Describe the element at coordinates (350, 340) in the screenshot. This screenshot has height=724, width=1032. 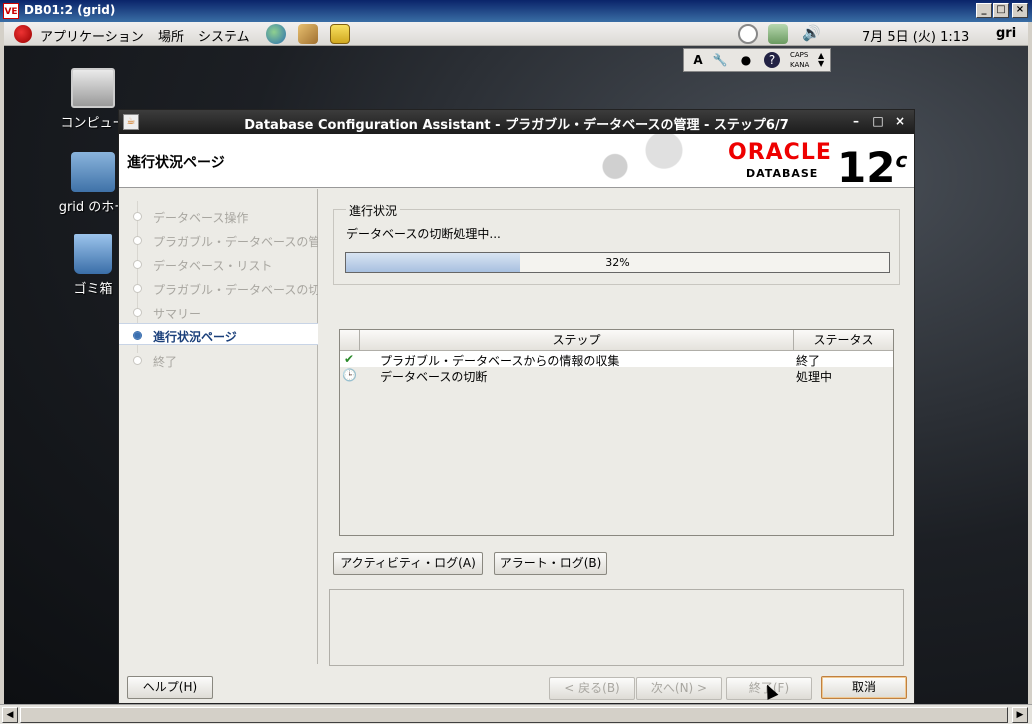
I see `table-header-icon` at that location.